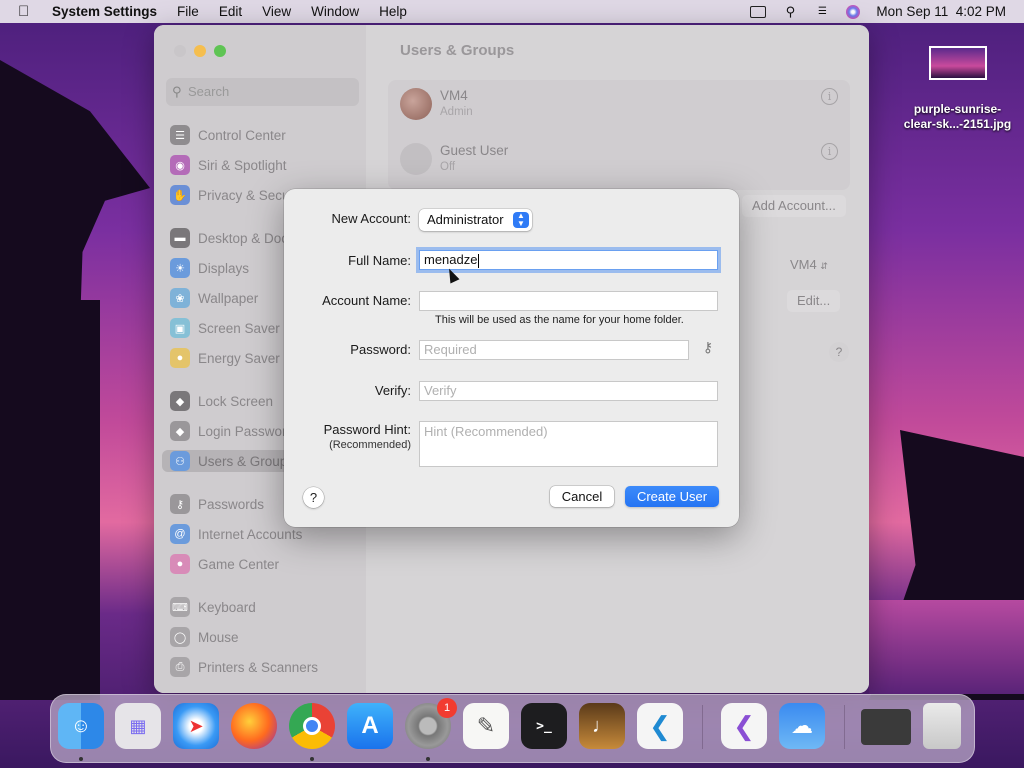 This screenshot has height=768, width=1024. Describe the element at coordinates (366, 300) in the screenshot. I see `account-name-label: Account Name:` at that location.